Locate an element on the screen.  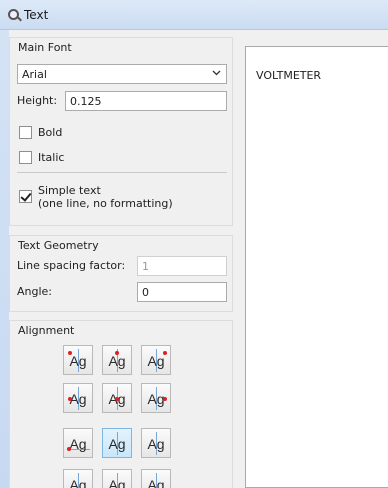
align-baseline-left-button: Ag is located at coordinates (78, 443).